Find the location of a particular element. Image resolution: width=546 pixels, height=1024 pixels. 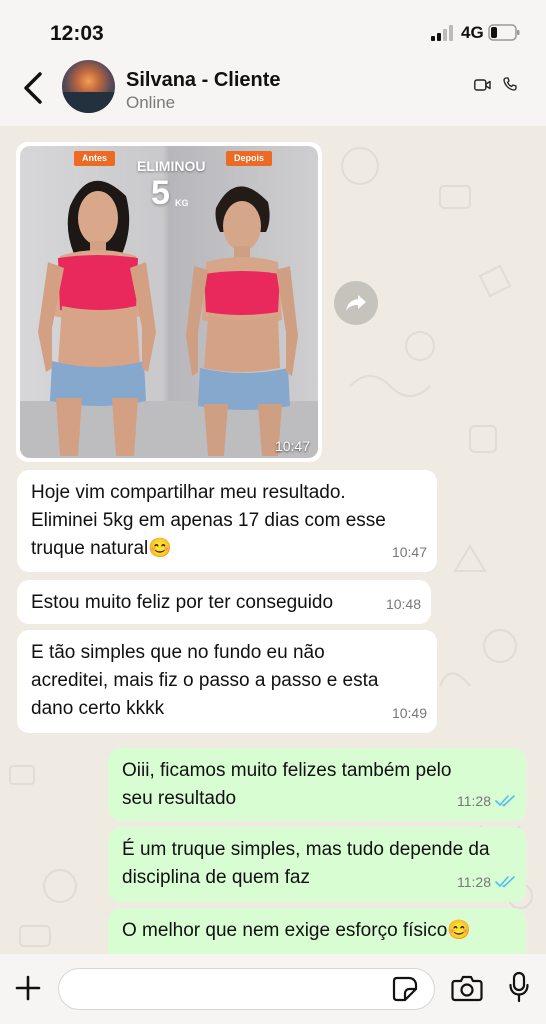

video-call-icon is located at coordinates (482, 85).